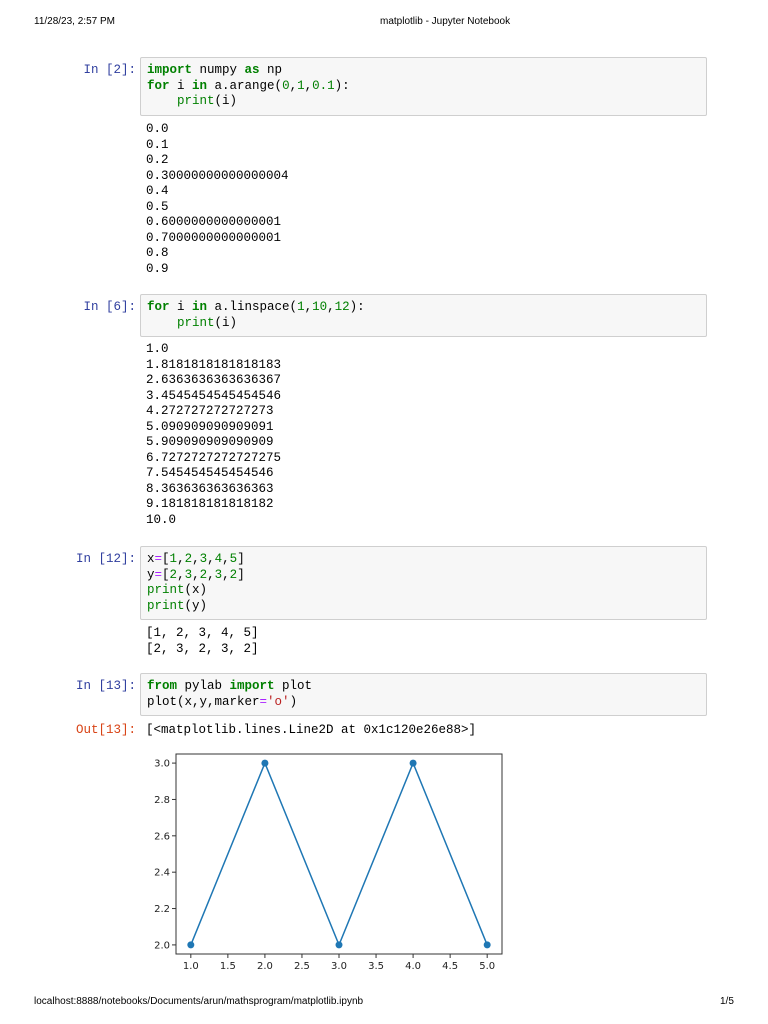 Image resolution: width=768 pixels, height=1024 pixels. What do you see at coordinates (426, 687) in the screenshot?
I see `code-line: from pylab import plot` at bounding box center [426, 687].